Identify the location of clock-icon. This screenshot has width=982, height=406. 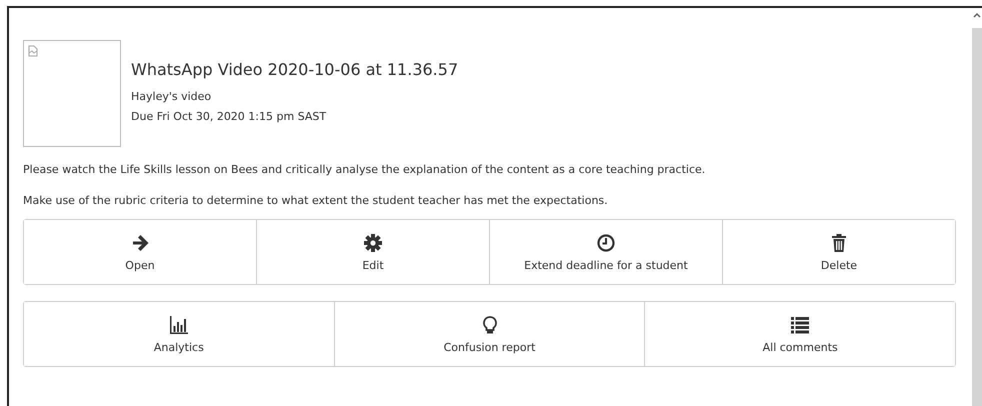
(606, 242).